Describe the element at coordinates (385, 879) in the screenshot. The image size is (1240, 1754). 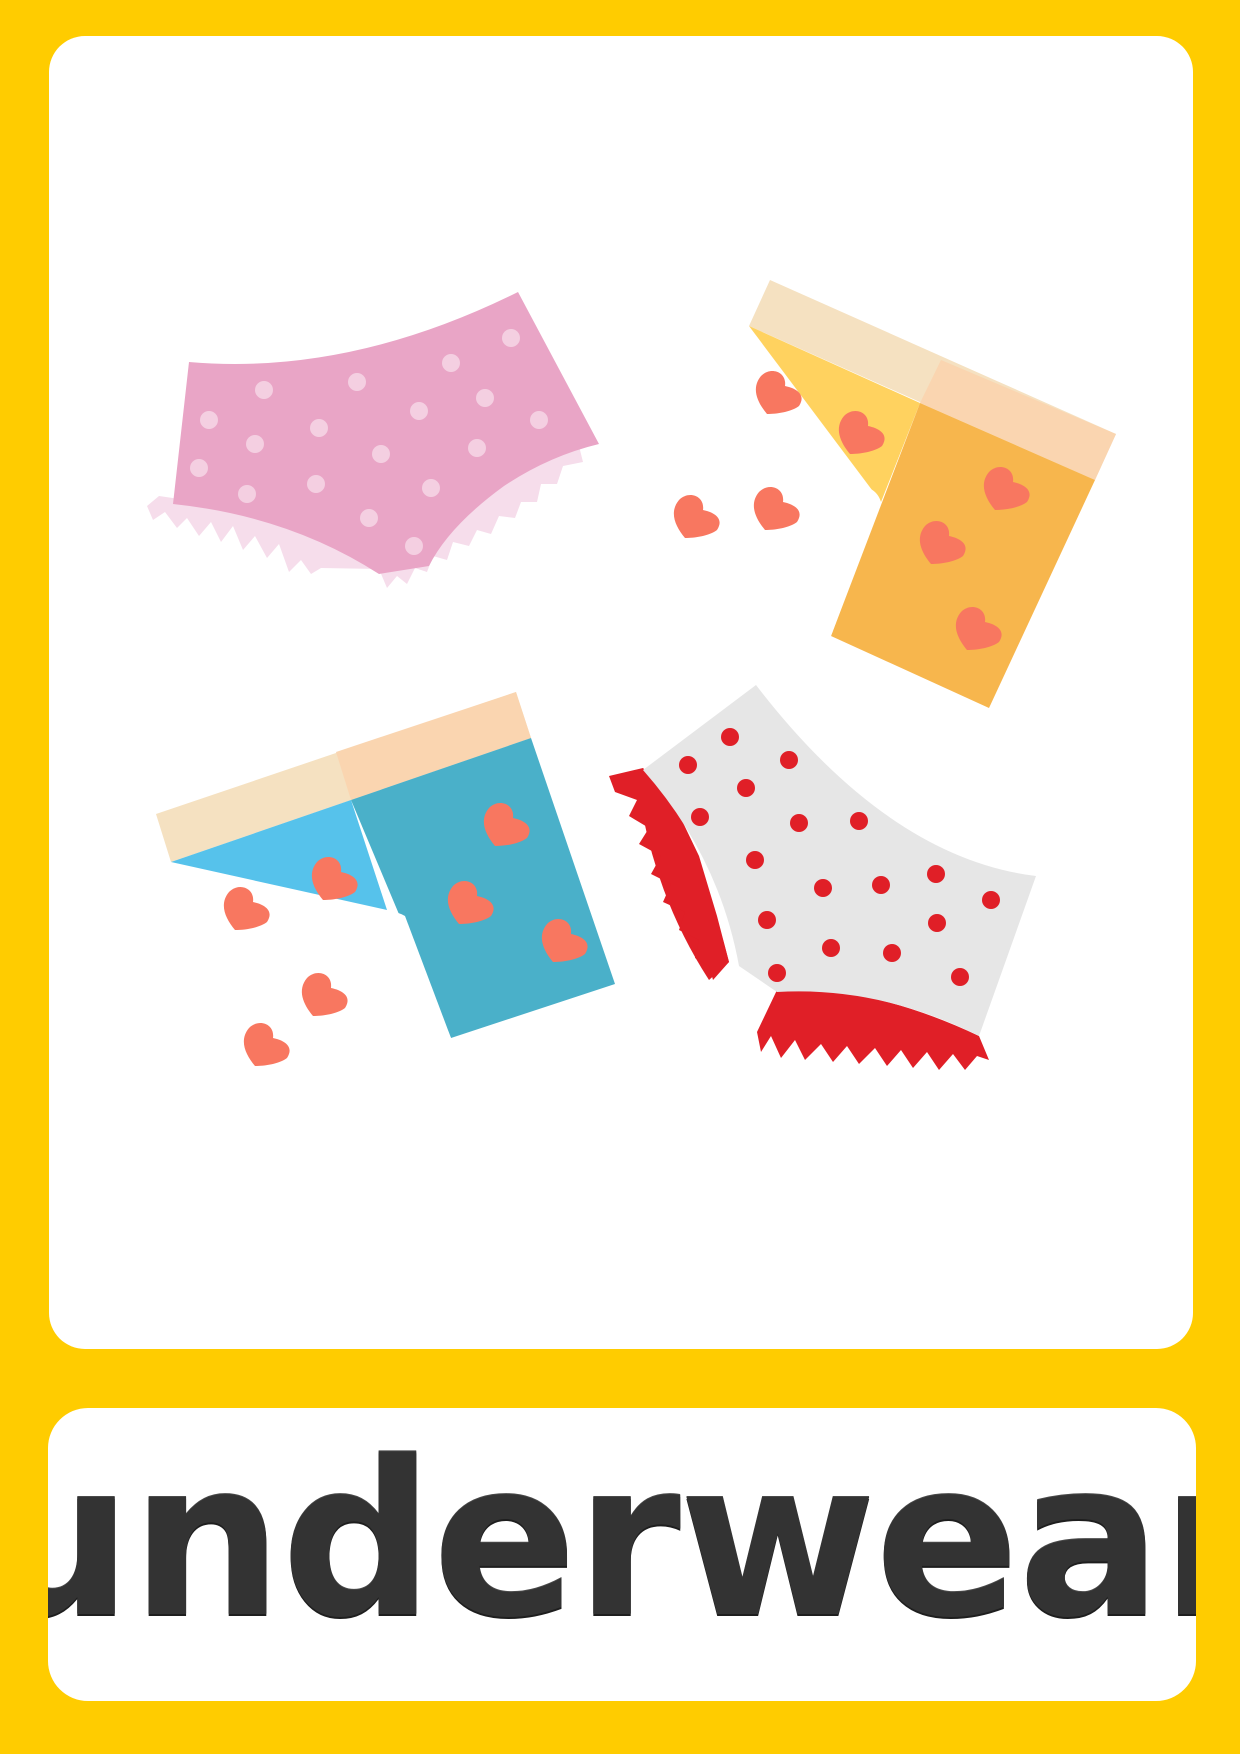
I see `blue-heart-boxers-icon` at that location.